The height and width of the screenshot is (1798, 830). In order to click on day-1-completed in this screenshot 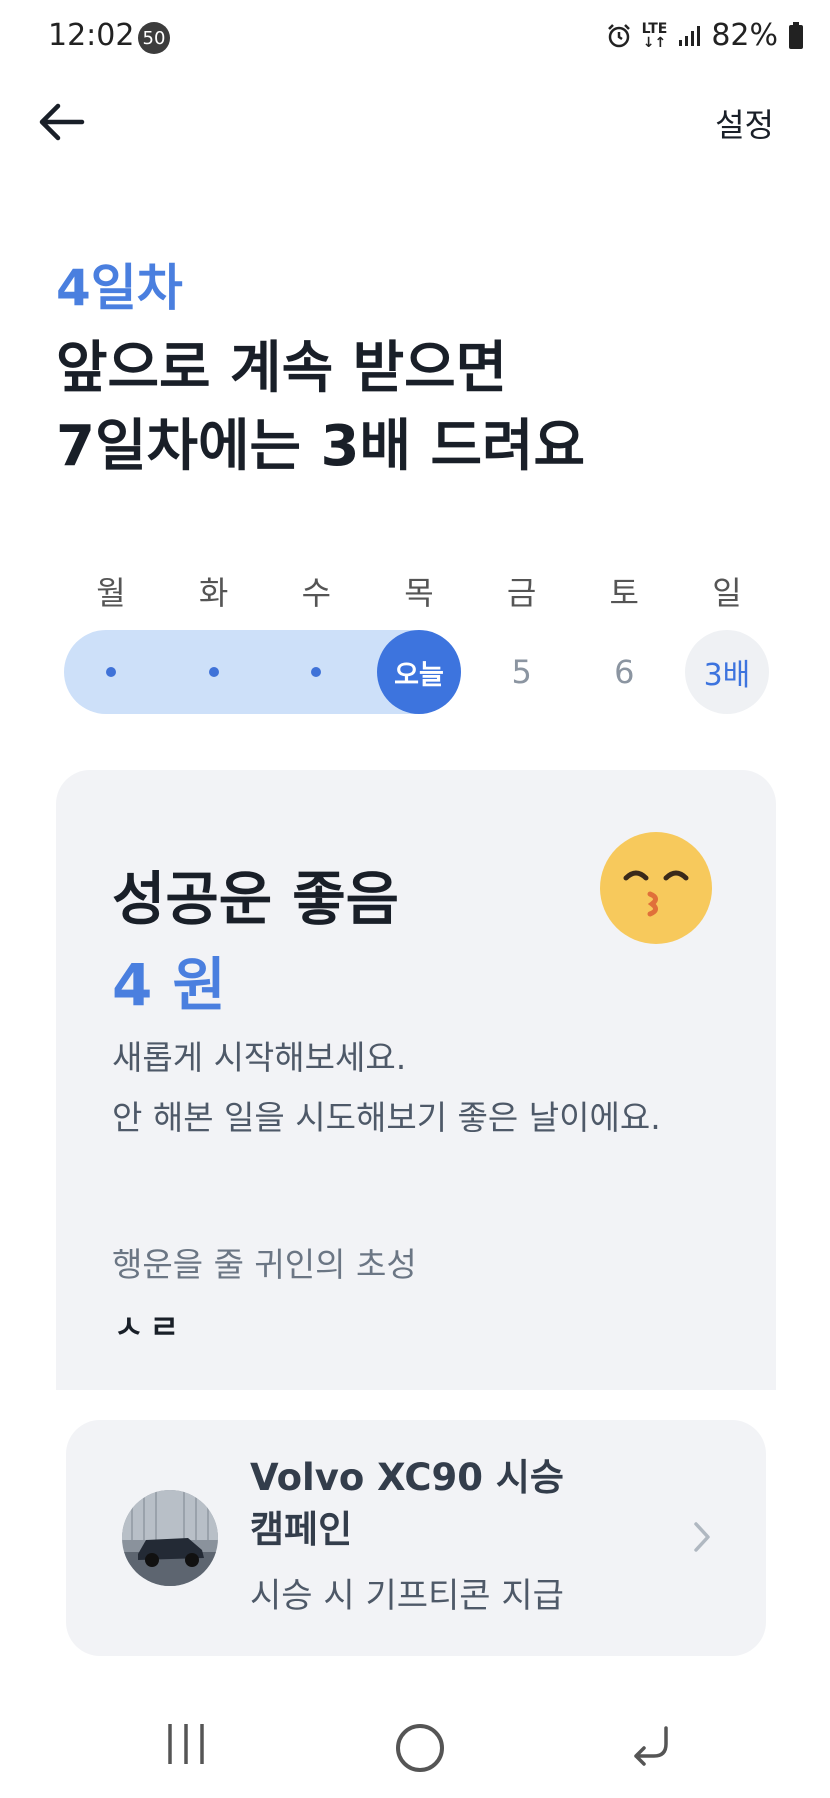, I will do `click(111, 672)`.